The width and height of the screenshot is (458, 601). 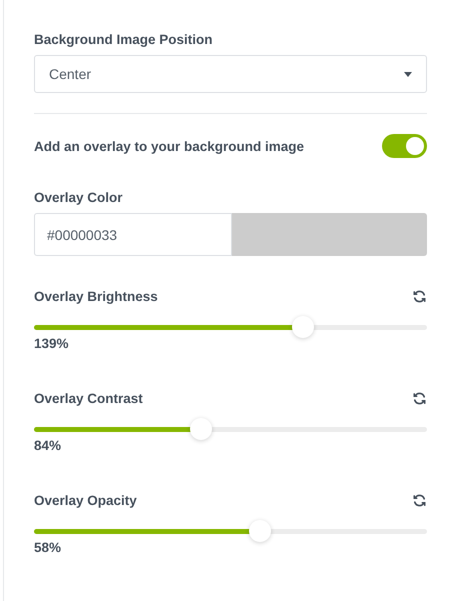 I want to click on slider-label: Overlay Brightness, so click(x=96, y=296).